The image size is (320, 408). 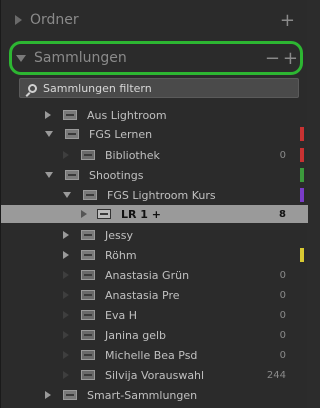 What do you see at coordinates (132, 155) in the screenshot?
I see `row-label: Bibliothek` at bounding box center [132, 155].